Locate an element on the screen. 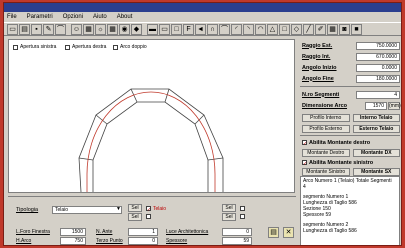 The image size is (405, 248). arc-icon: ◠ is located at coordinates (260, 29).